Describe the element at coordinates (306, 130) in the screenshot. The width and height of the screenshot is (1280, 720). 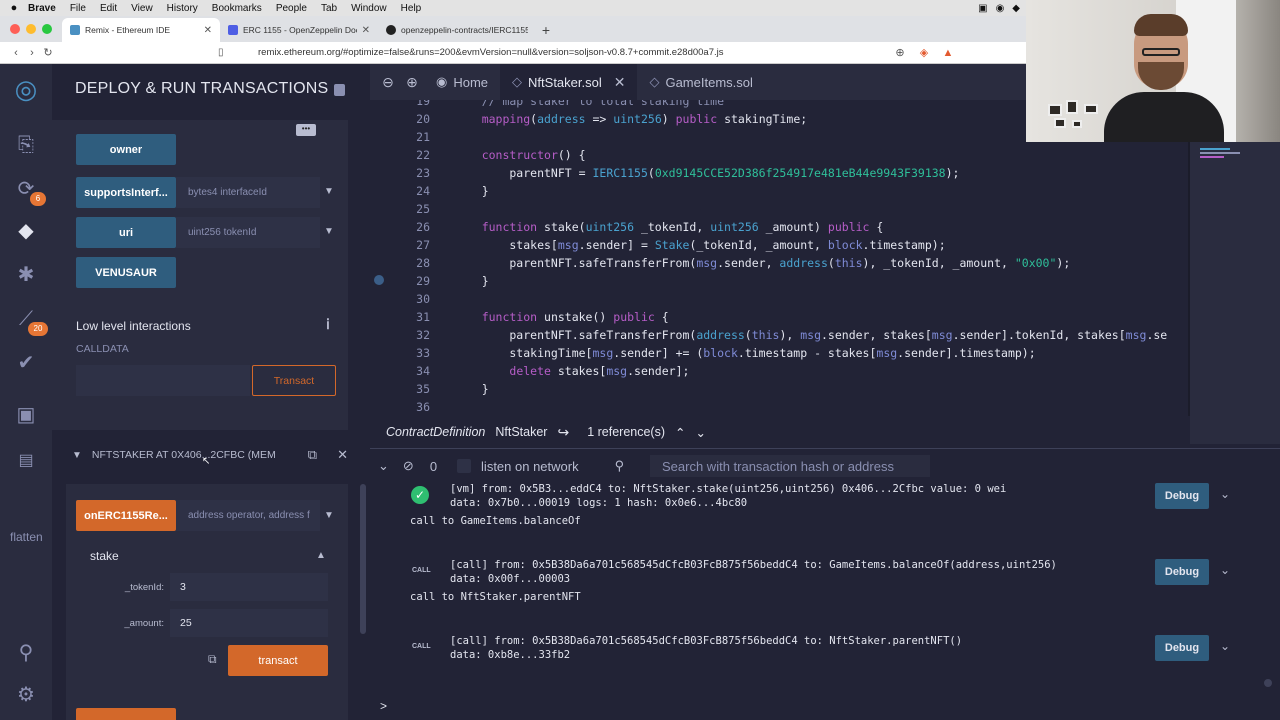
I see `more-options-icon: •••` at that location.